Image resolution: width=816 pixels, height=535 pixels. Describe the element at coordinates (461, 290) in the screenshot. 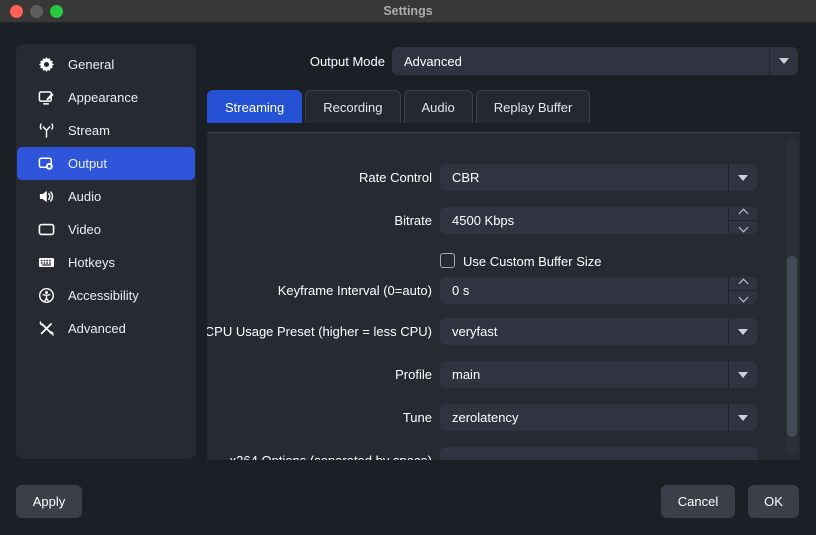

I see `keyframe-interval-value: 0 s` at that location.